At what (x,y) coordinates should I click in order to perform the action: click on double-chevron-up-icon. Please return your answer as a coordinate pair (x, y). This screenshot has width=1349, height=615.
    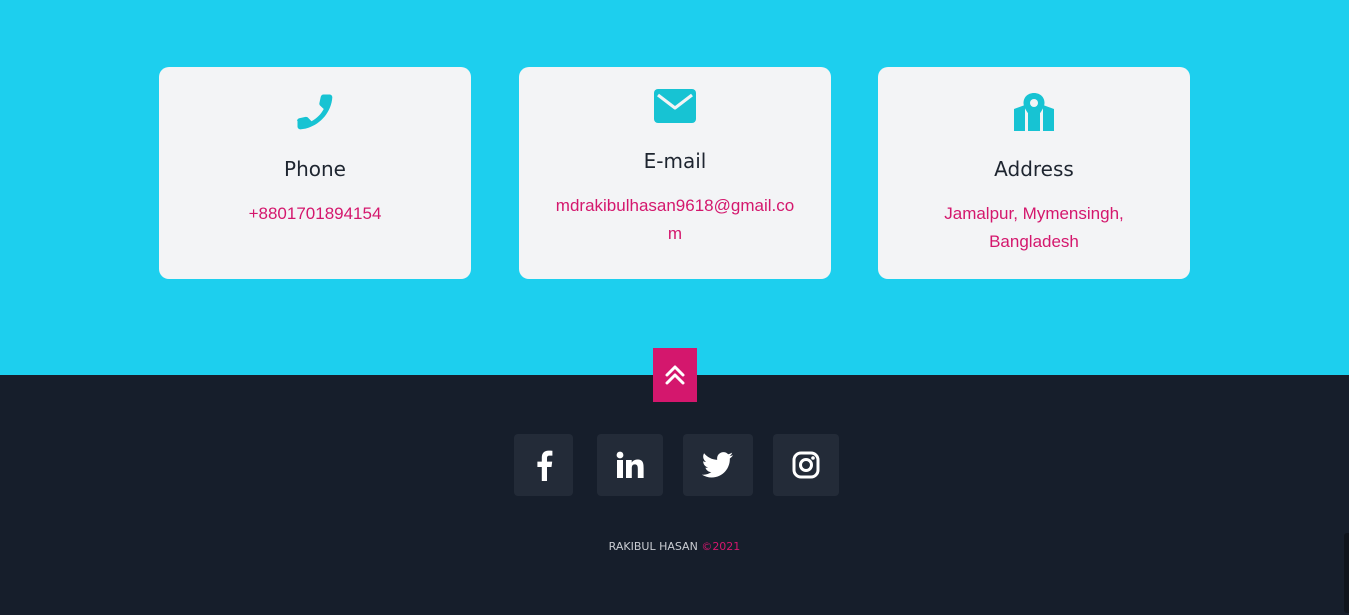
    Looking at the image, I should click on (675, 375).